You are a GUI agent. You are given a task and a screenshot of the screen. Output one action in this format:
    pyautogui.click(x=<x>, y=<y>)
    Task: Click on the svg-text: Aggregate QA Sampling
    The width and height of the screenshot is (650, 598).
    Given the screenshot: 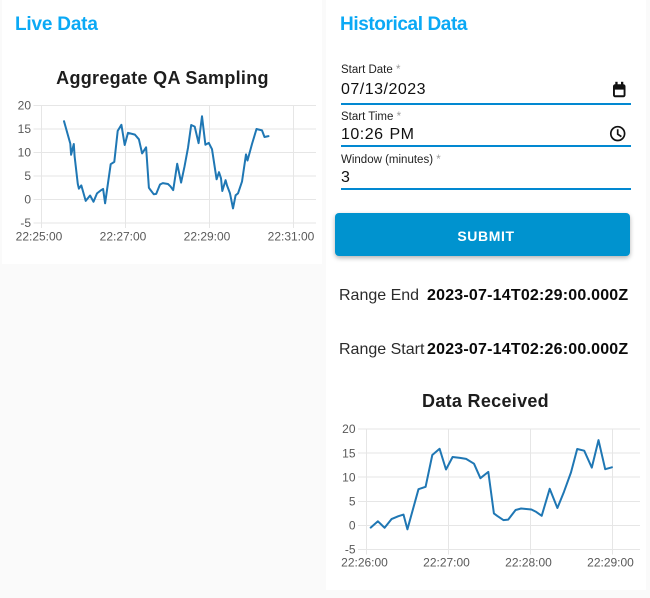 What is the action you would take?
    pyautogui.click(x=162, y=78)
    